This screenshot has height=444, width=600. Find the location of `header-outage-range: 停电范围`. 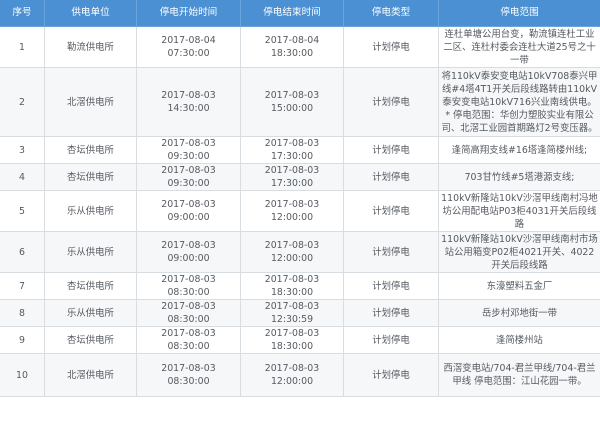

header-outage-range: 停电范围 is located at coordinates (519, 13).